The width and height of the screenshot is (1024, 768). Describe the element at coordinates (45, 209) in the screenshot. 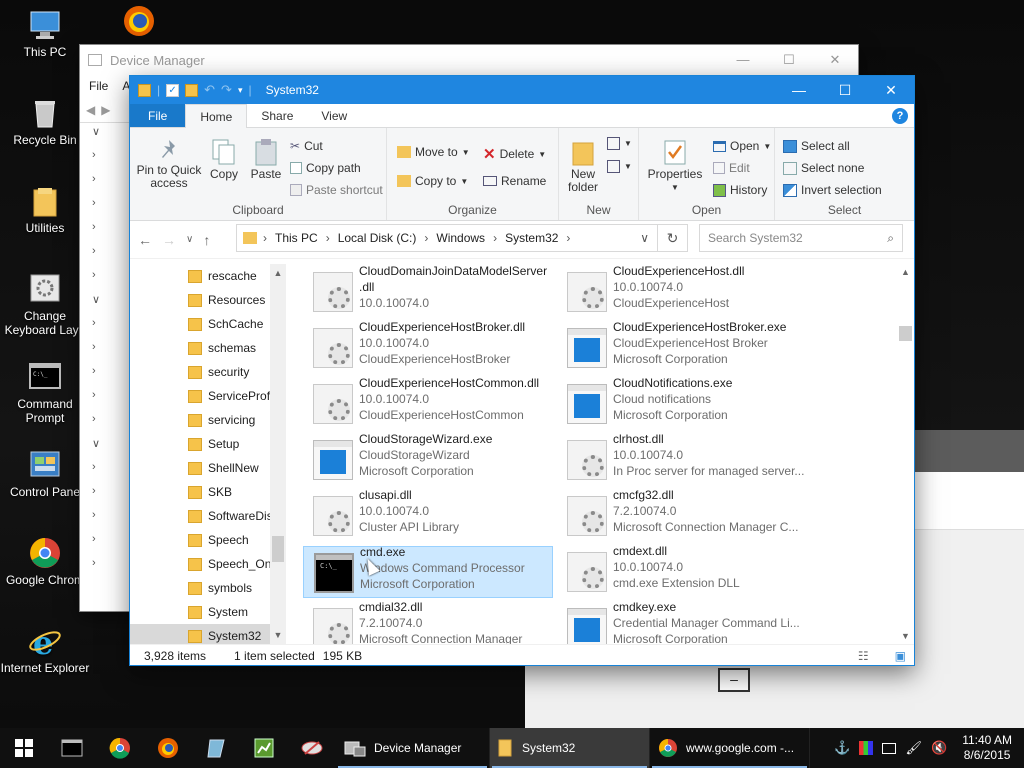

I see `desktop-icon-utilities: Utilities` at that location.